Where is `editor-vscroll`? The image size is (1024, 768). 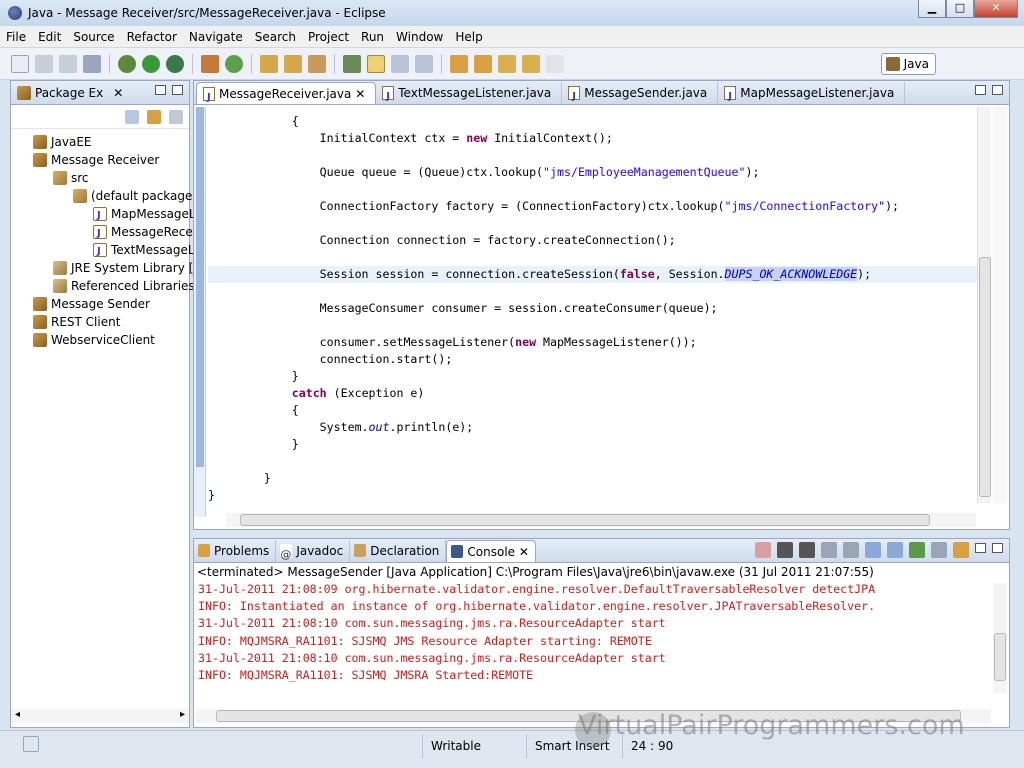
editor-vscroll is located at coordinates (984, 305).